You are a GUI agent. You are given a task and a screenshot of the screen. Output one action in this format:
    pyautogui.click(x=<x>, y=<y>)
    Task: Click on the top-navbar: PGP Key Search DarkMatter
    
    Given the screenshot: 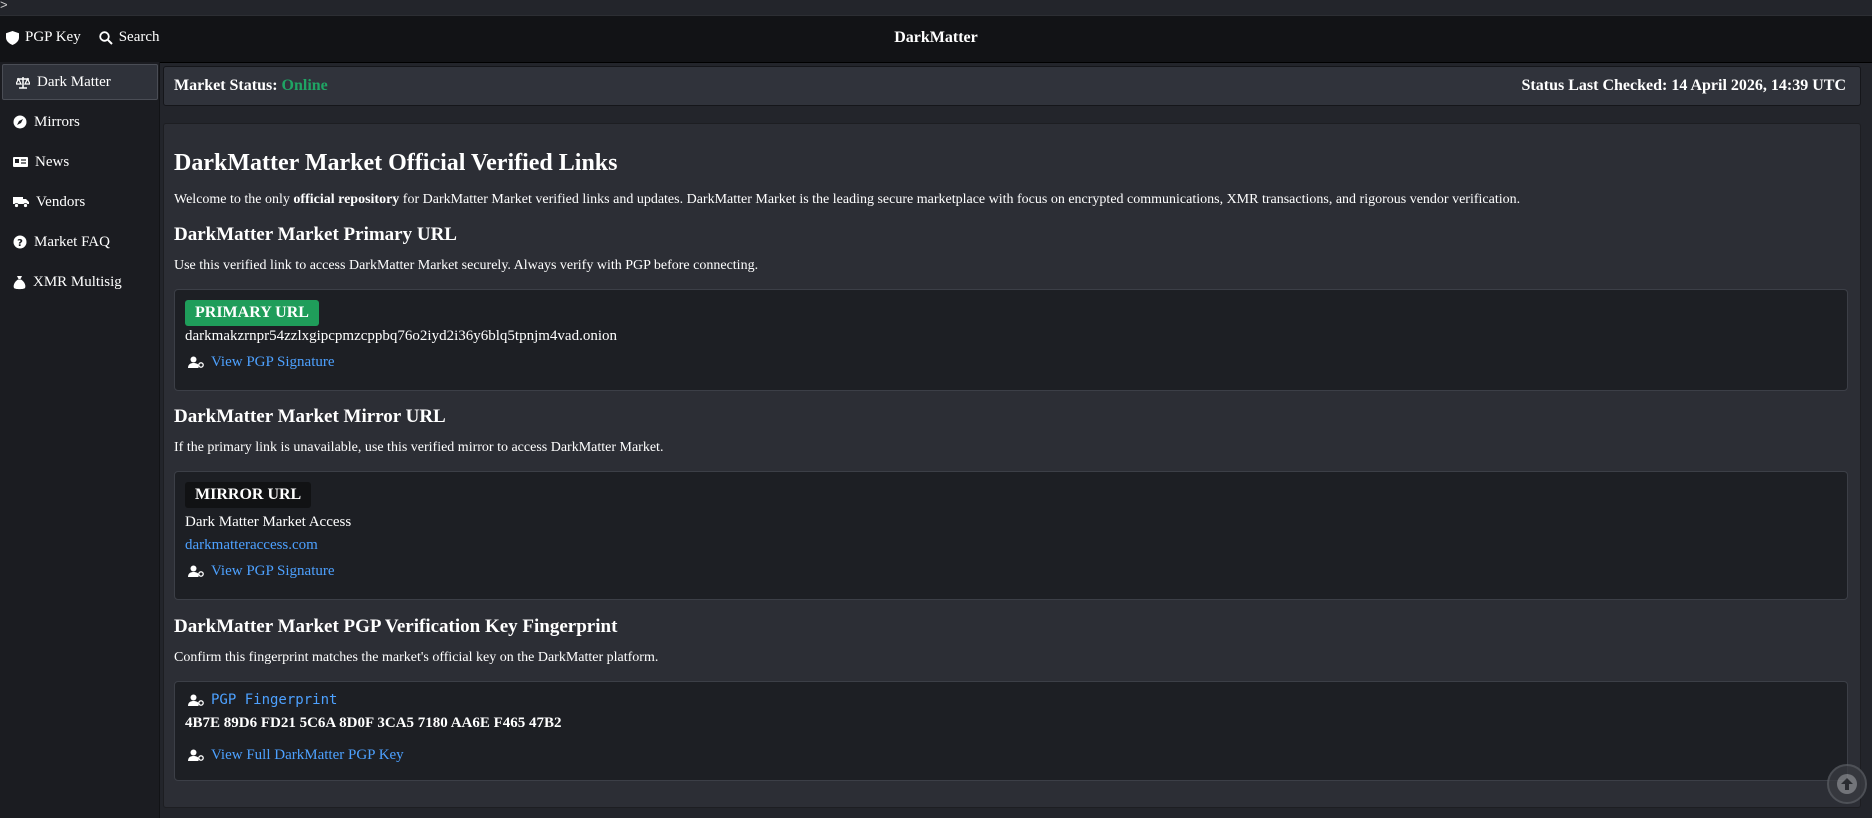 What is the action you would take?
    pyautogui.click(x=936, y=39)
    